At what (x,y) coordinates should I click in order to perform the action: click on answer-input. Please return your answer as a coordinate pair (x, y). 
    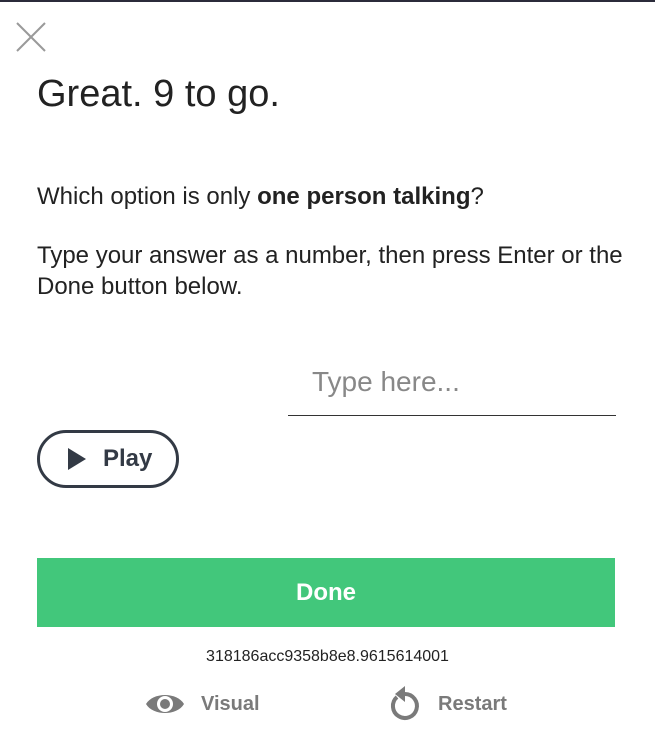
    Looking at the image, I should click on (452, 382).